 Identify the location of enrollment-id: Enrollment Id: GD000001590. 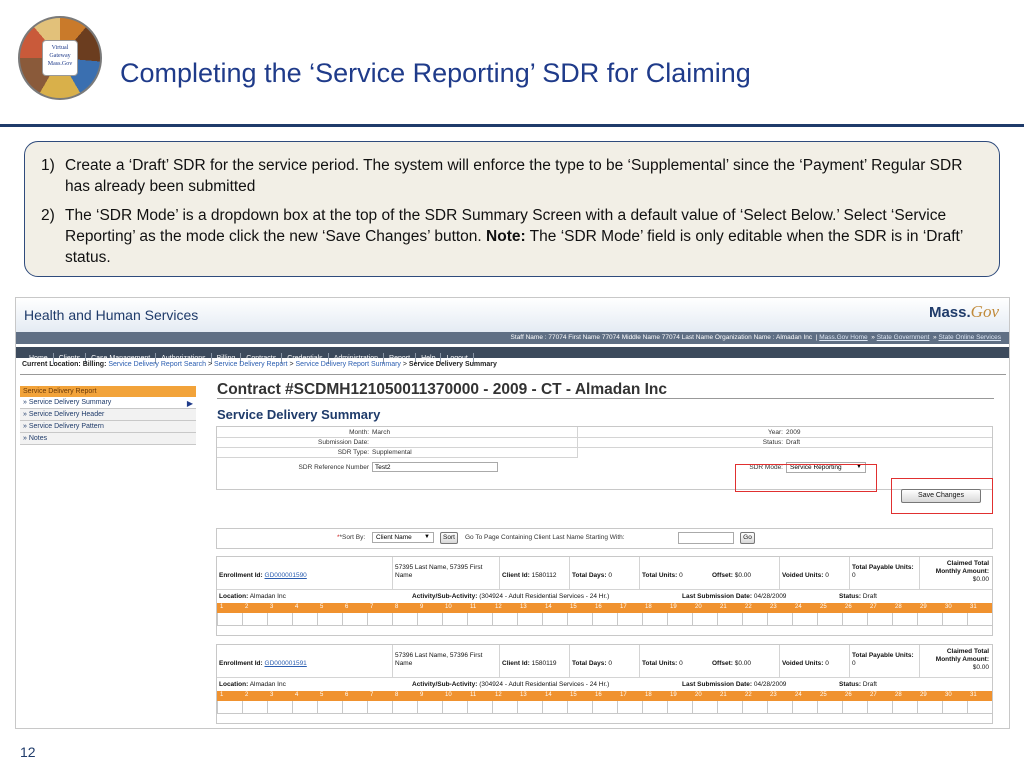
(263, 575).